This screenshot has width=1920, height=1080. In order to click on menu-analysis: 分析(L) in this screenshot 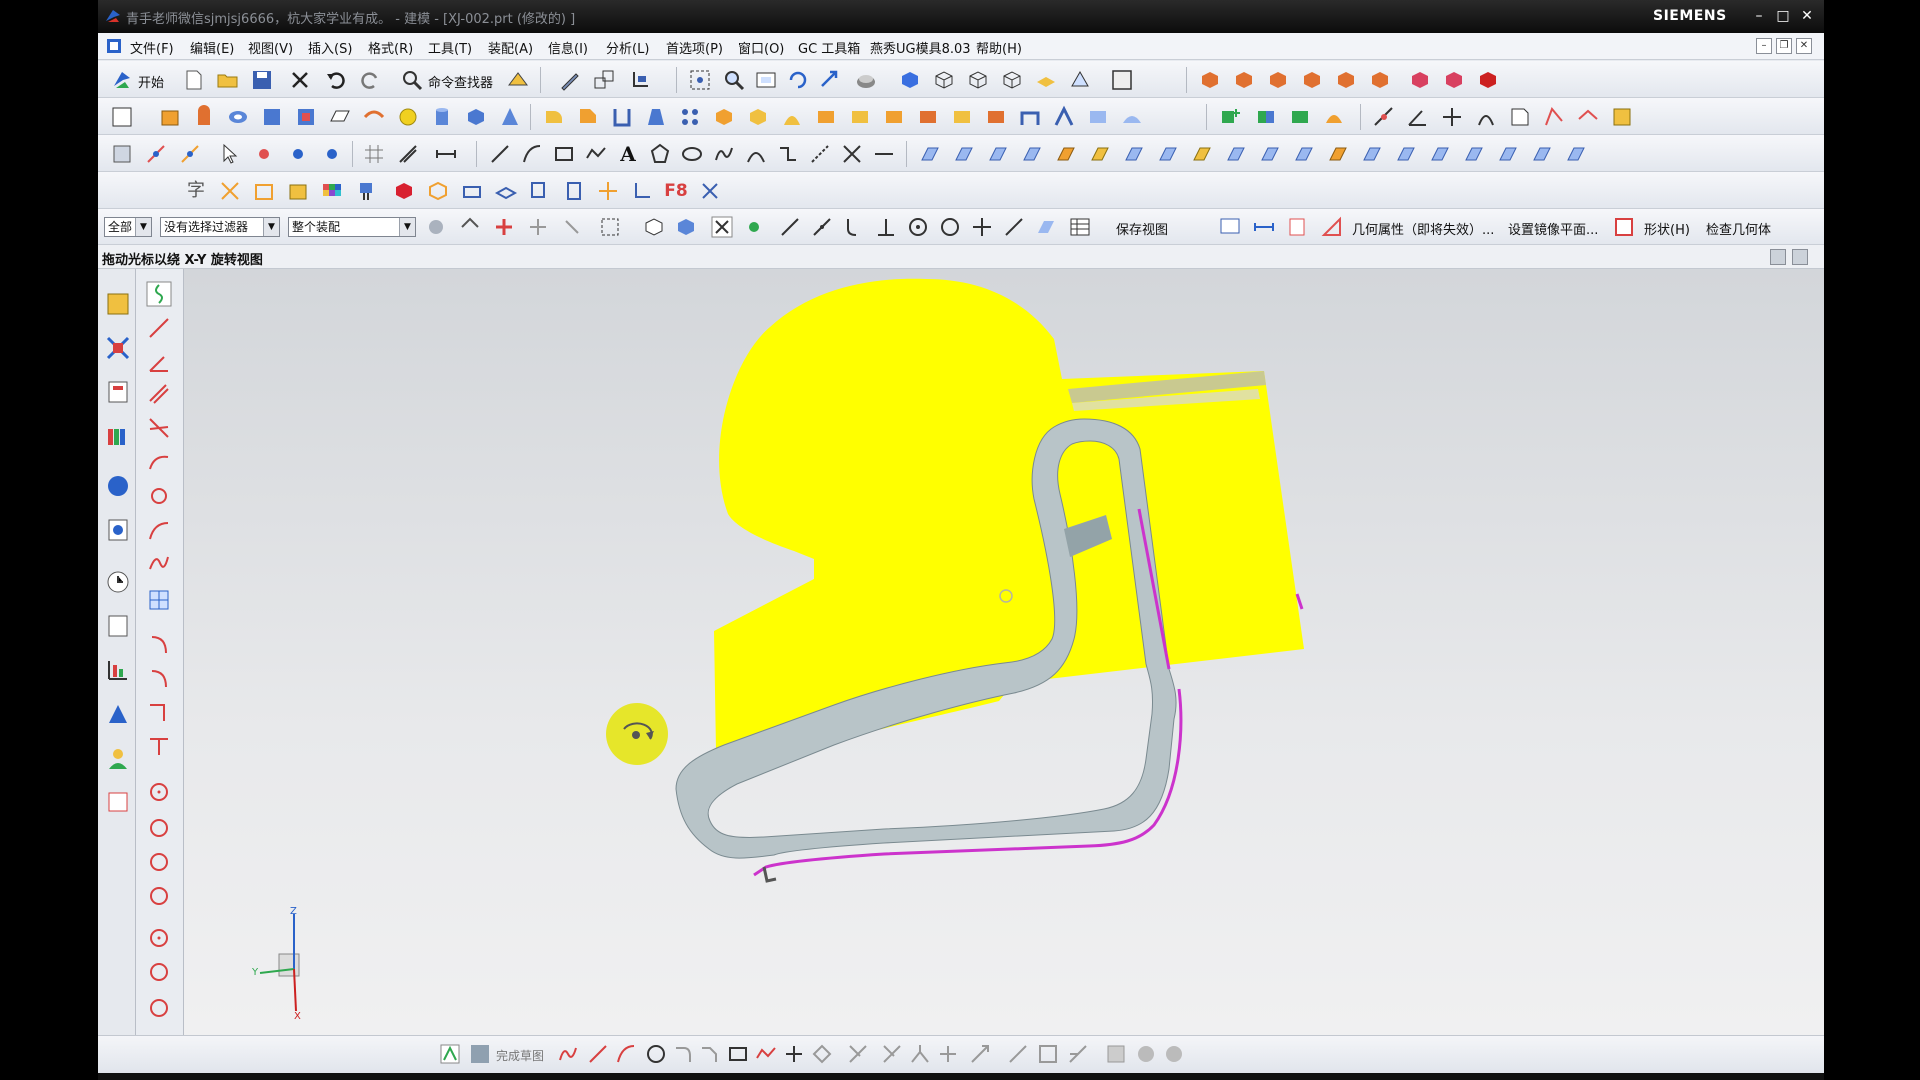, I will do `click(627, 47)`.